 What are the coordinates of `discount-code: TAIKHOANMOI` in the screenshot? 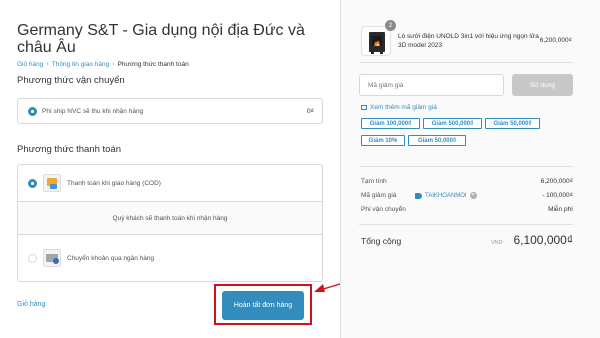 It's located at (446, 196).